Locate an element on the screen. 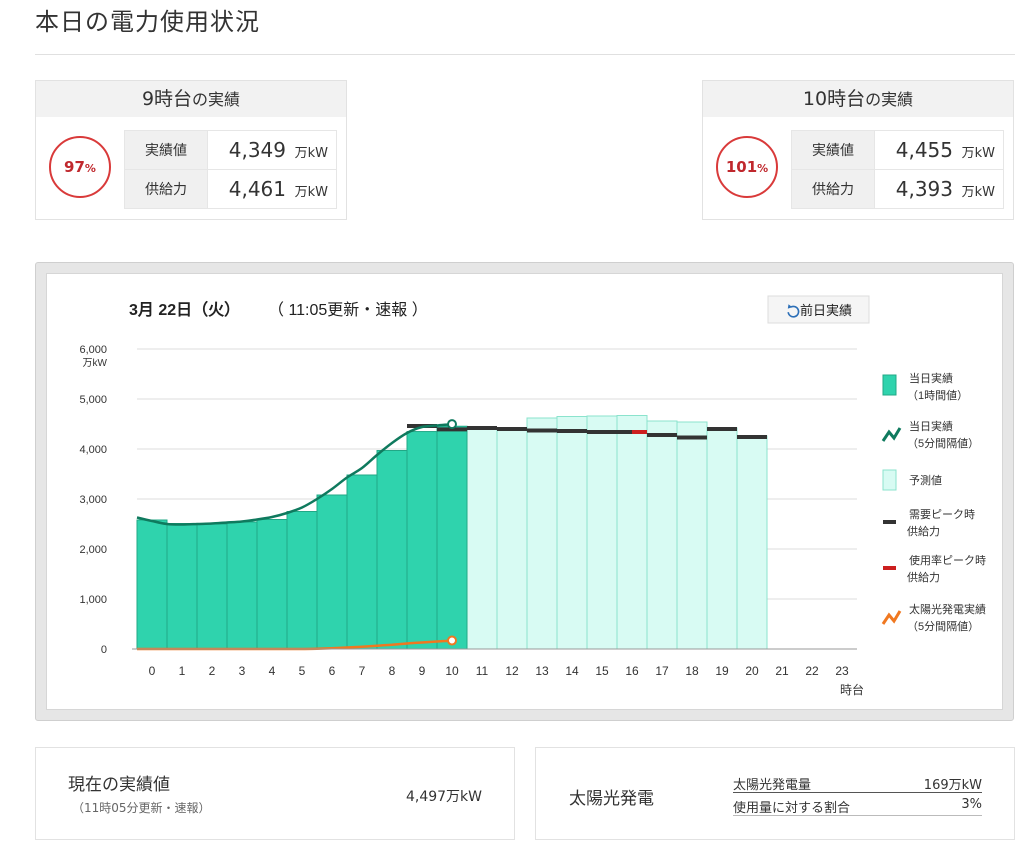  stat-value: 4,393 is located at coordinates (924, 189).